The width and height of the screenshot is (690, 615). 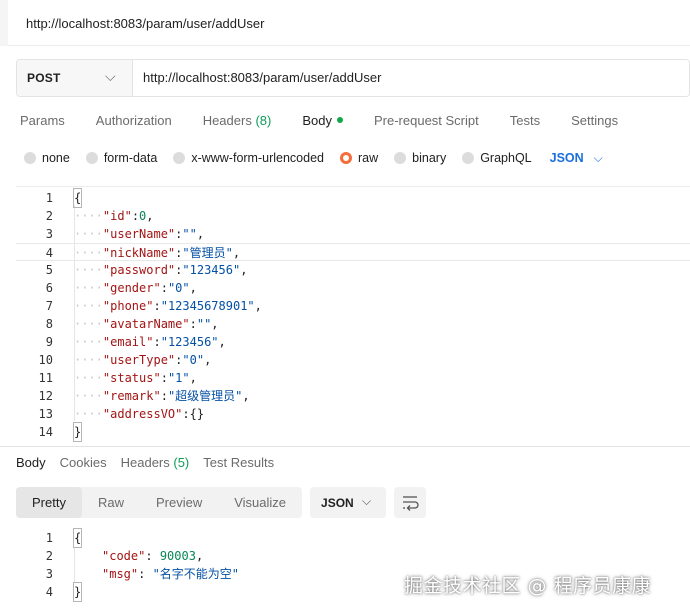 I want to click on code-line: 5 ····"password":"123456",, so click(x=353, y=270).